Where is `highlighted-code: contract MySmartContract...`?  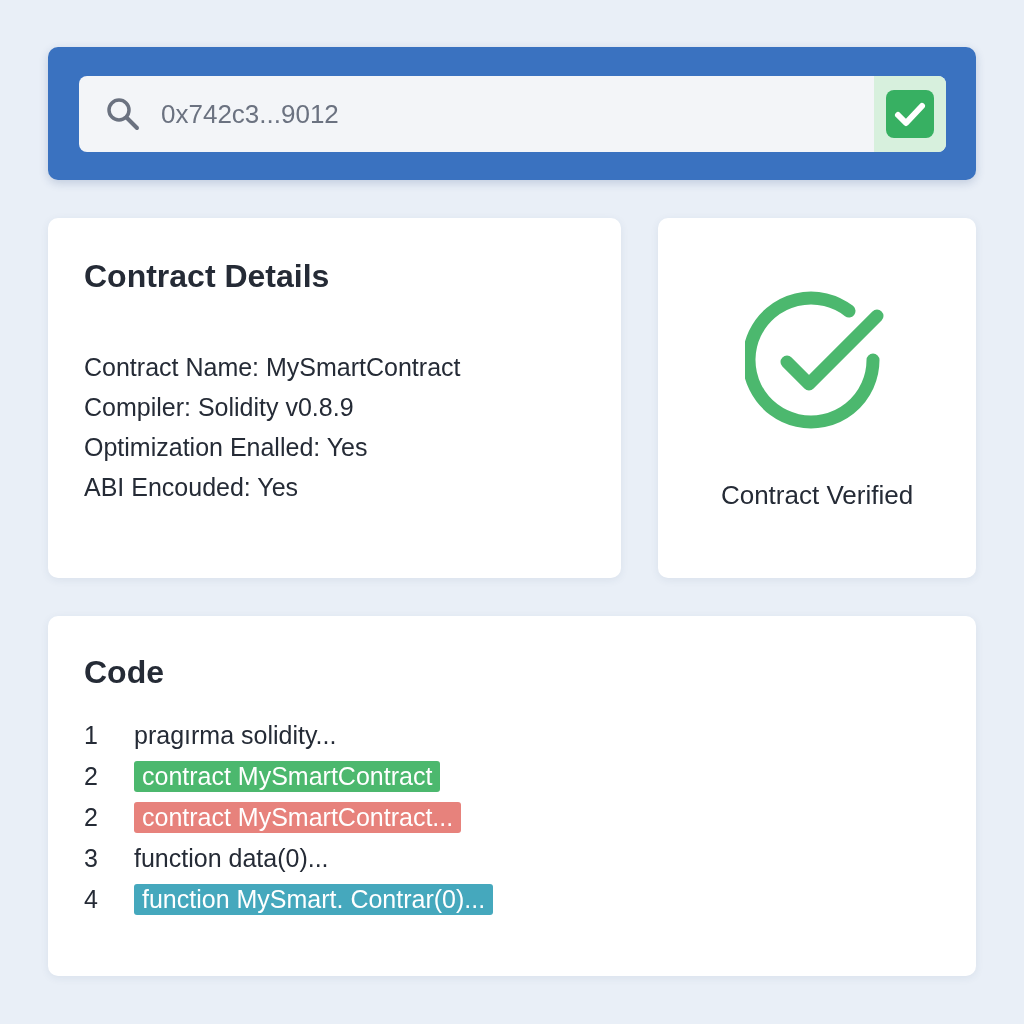
highlighted-code: contract MySmartContract... is located at coordinates (298, 817).